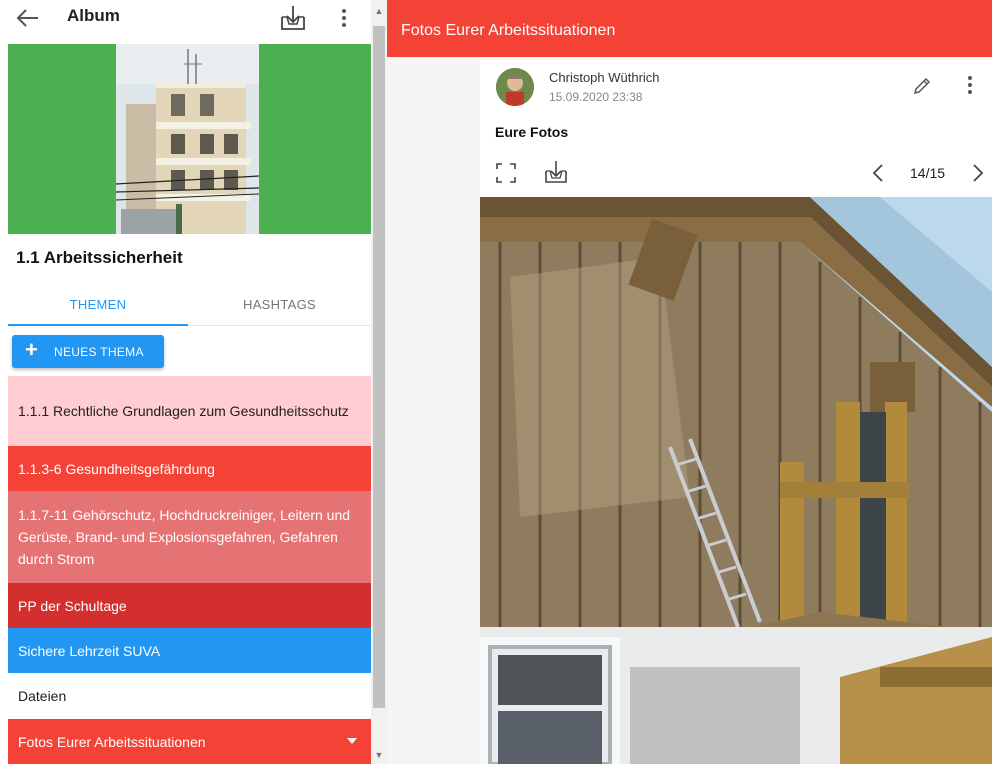 The image size is (992, 764). I want to click on album-toolbar: Album, so click(185, 22).